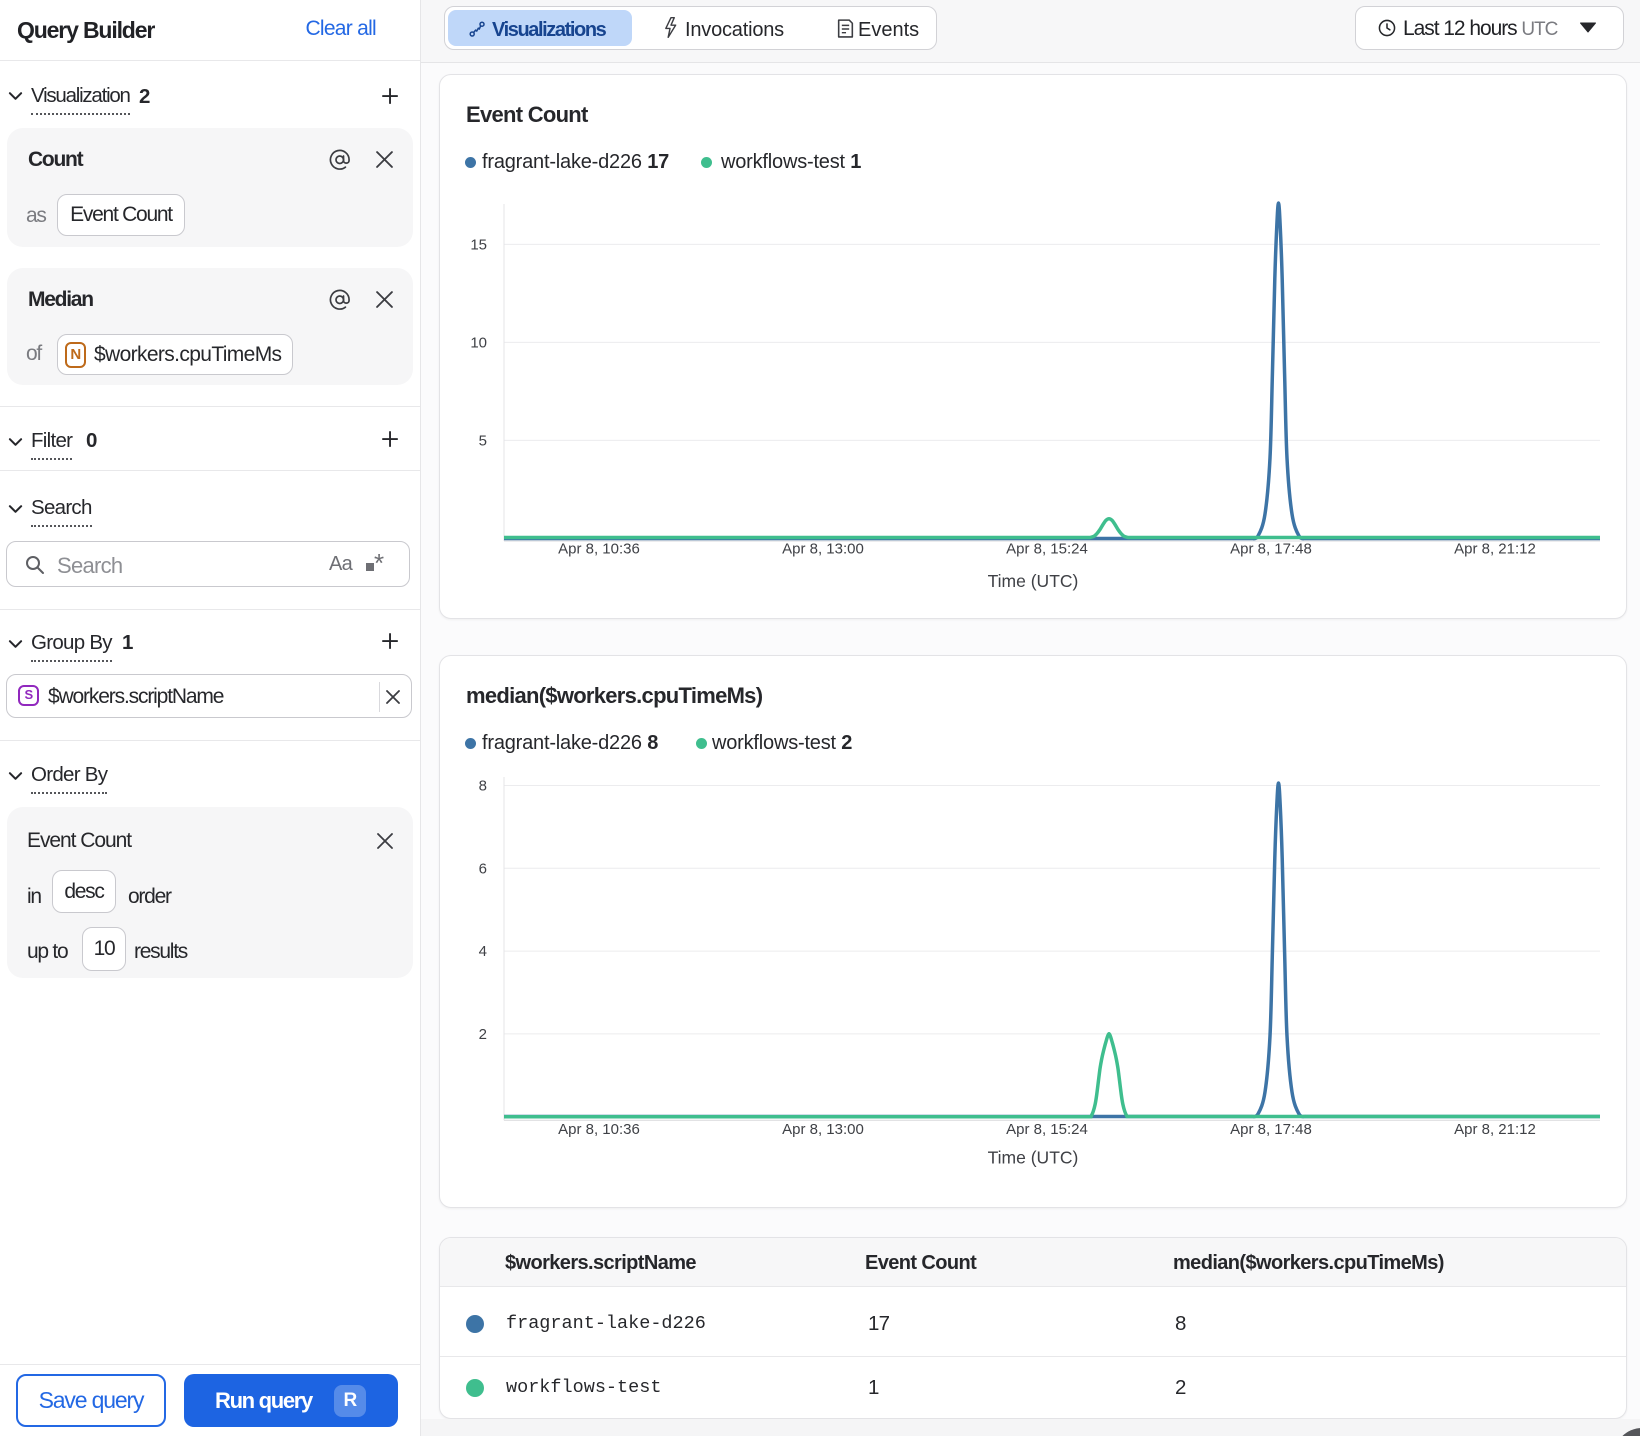  I want to click on svg-text: 5, so click(483, 440).